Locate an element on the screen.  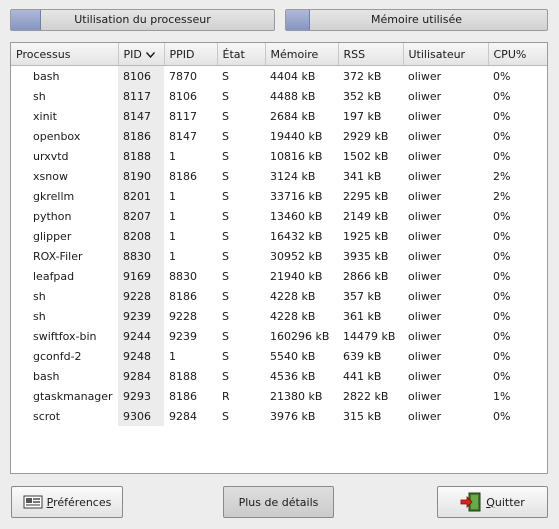
table-row: xinit 8147 8117 S 2684 kB 197 kB oliwer 0% is located at coordinates (279, 116).